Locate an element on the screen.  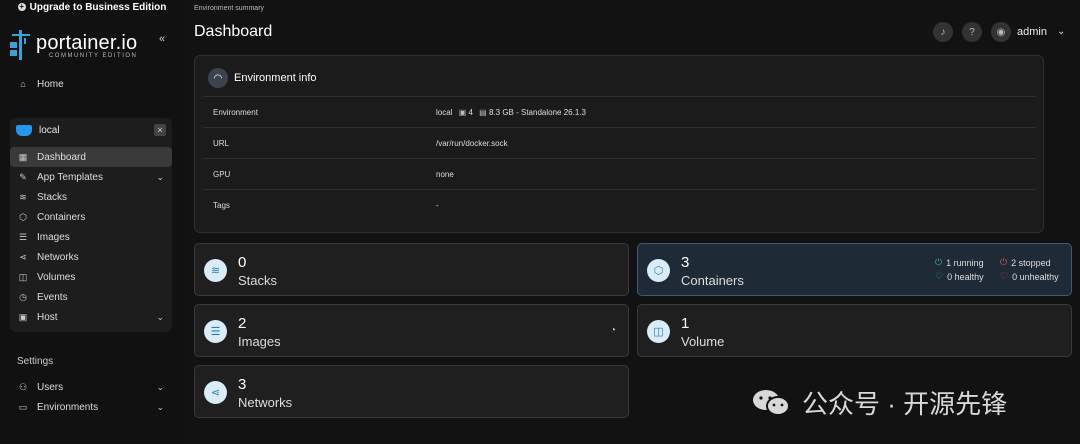
breadcrumb: Environment summary is located at coordinates (229, 8).